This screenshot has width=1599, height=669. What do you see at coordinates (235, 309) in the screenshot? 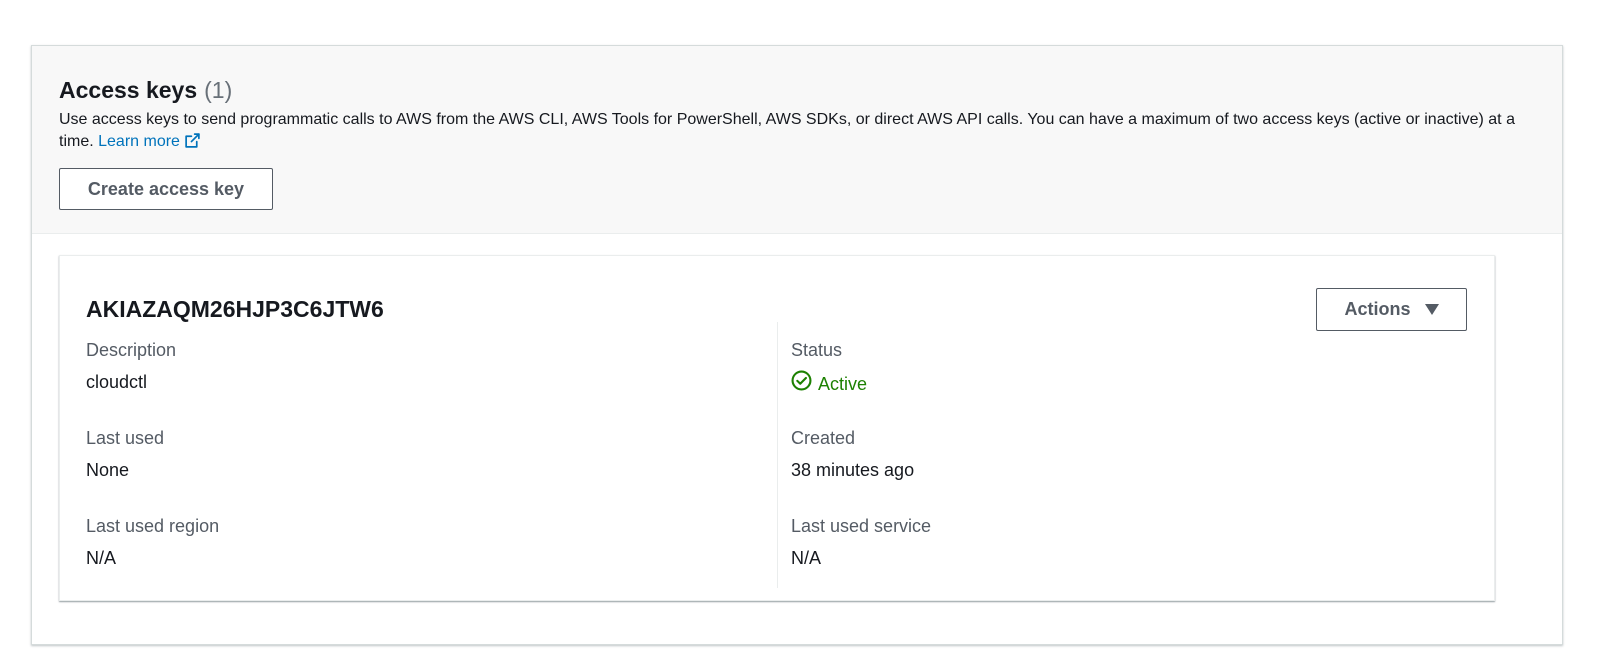
I see `access-key-id: AKIAZAQM26HJP3C6JTW6` at bounding box center [235, 309].